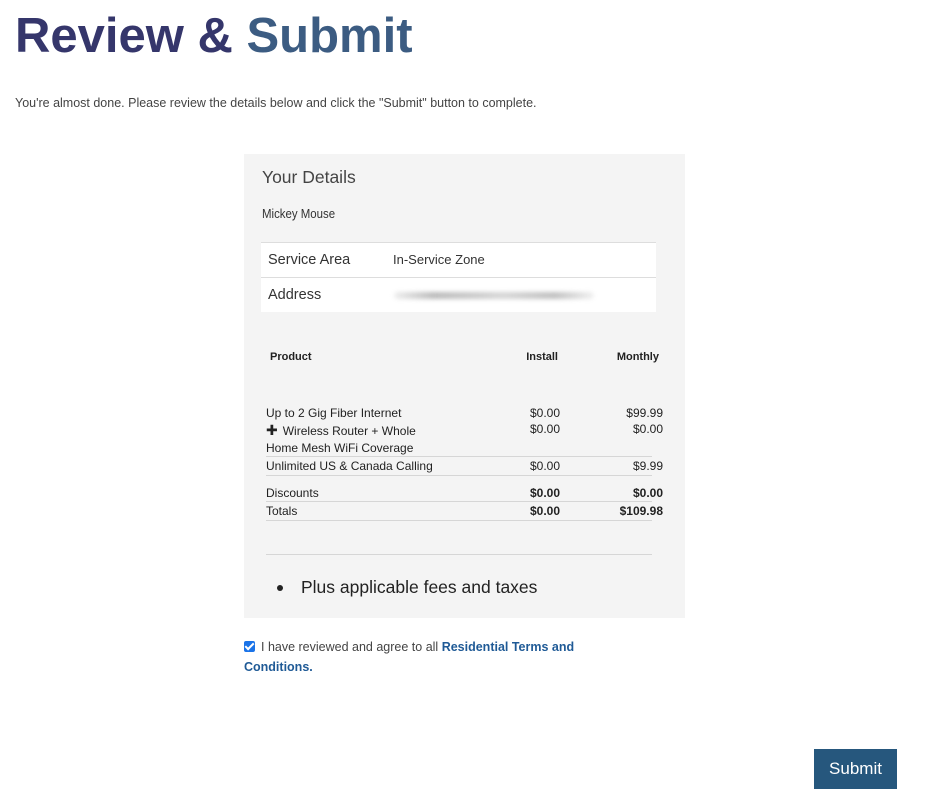  I want to click on line-item-monthly: $0.00, so click(648, 429).